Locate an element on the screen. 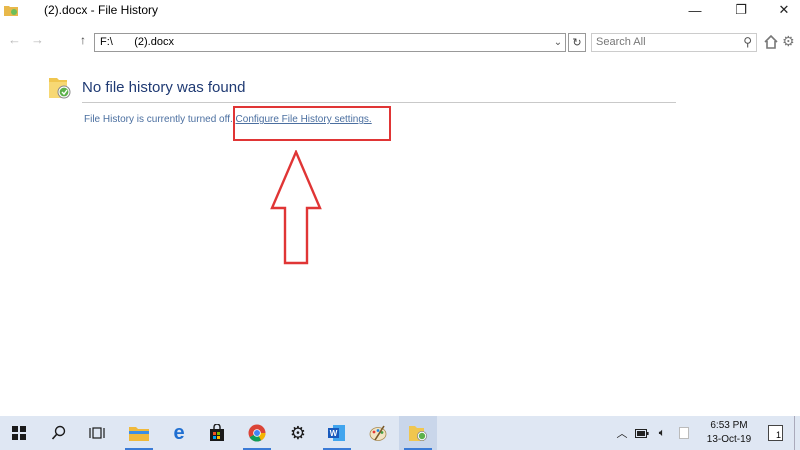 This screenshot has height=450, width=800. battery-indicator is located at coordinates (642, 433).